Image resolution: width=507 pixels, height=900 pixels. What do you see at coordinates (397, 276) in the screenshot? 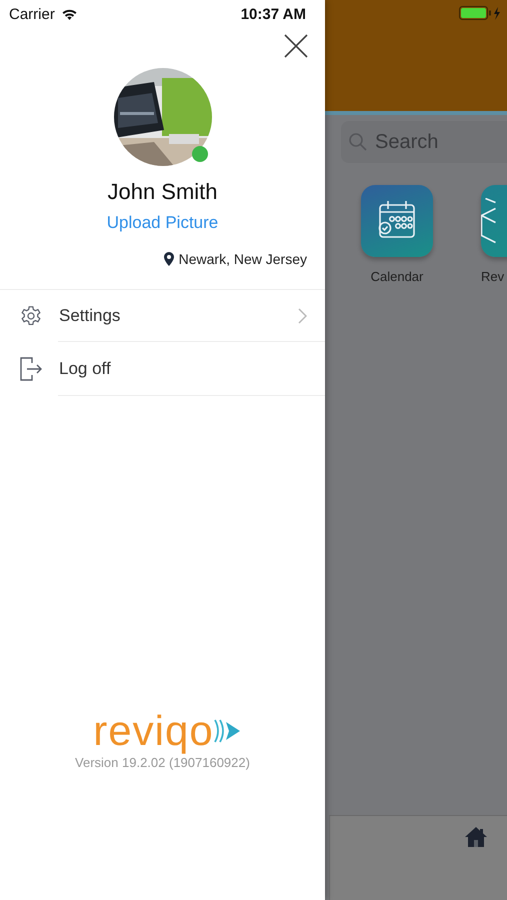
I see `app-label: Calendar` at bounding box center [397, 276].